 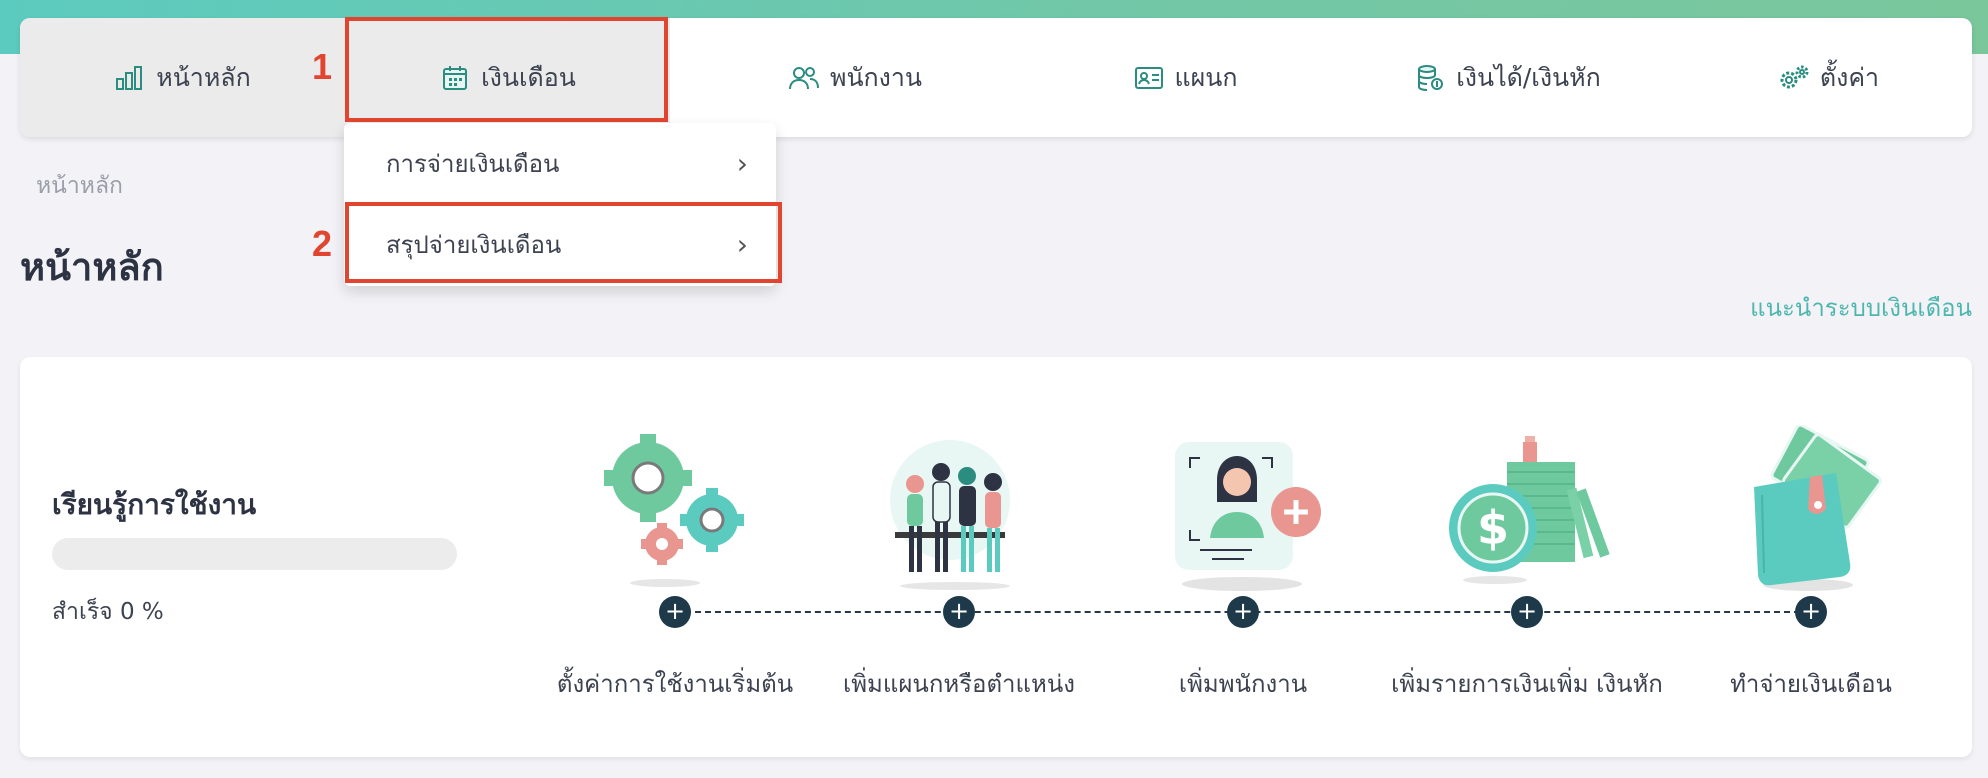 I want to click on step-4-add-button: +, so click(x=1527, y=612).